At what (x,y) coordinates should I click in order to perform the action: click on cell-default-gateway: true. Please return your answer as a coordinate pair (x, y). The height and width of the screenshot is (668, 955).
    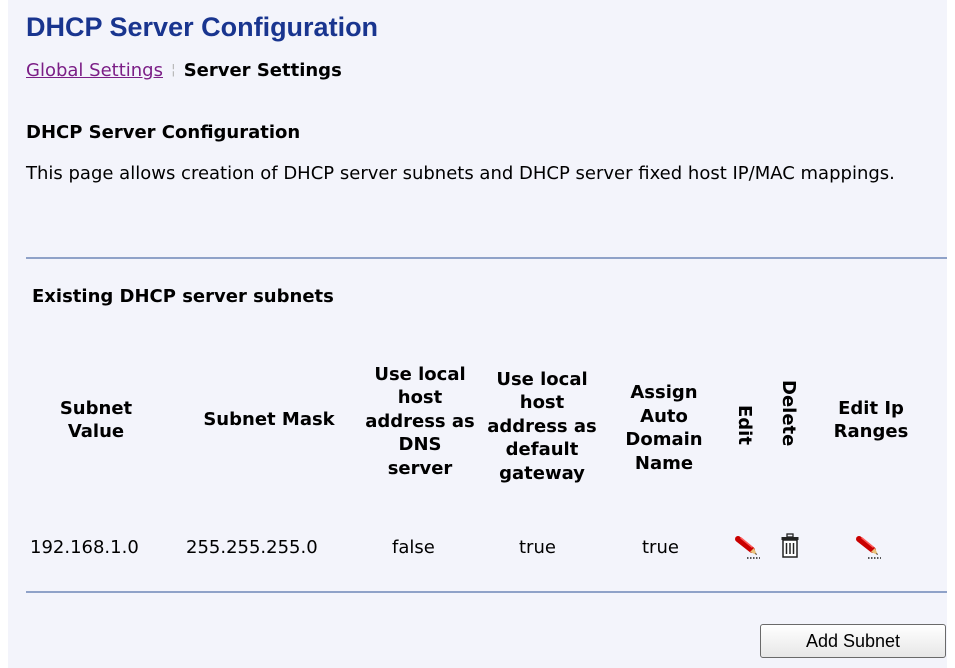
    Looking at the image, I should click on (537, 547).